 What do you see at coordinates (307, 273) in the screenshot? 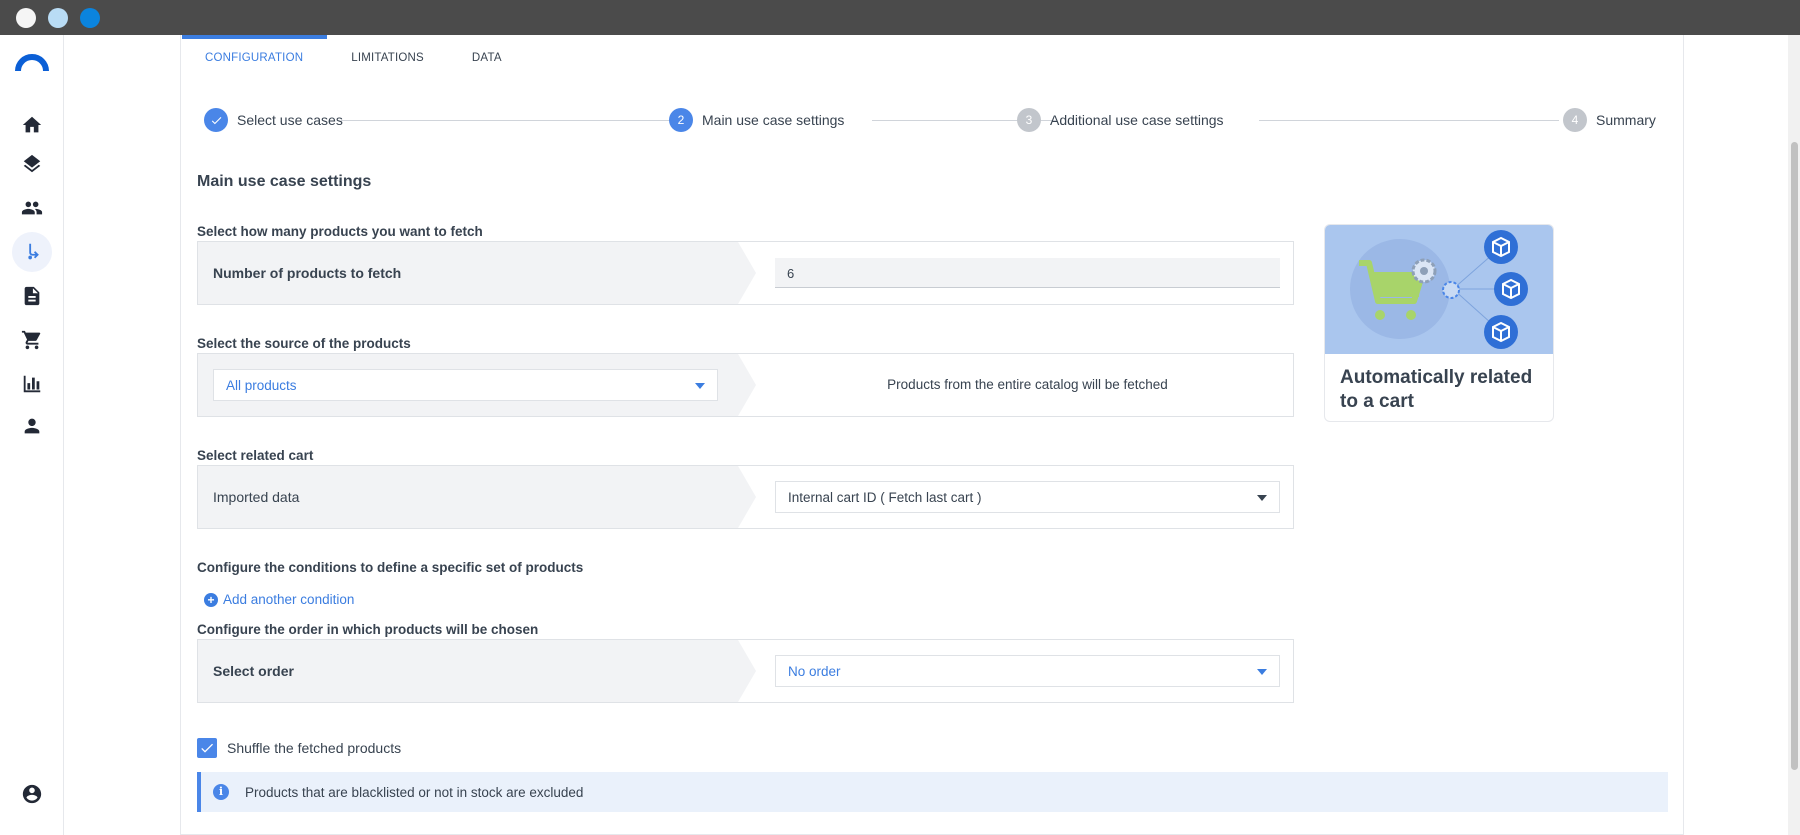
I see `fetch-count-label: Number of products to fetch` at bounding box center [307, 273].